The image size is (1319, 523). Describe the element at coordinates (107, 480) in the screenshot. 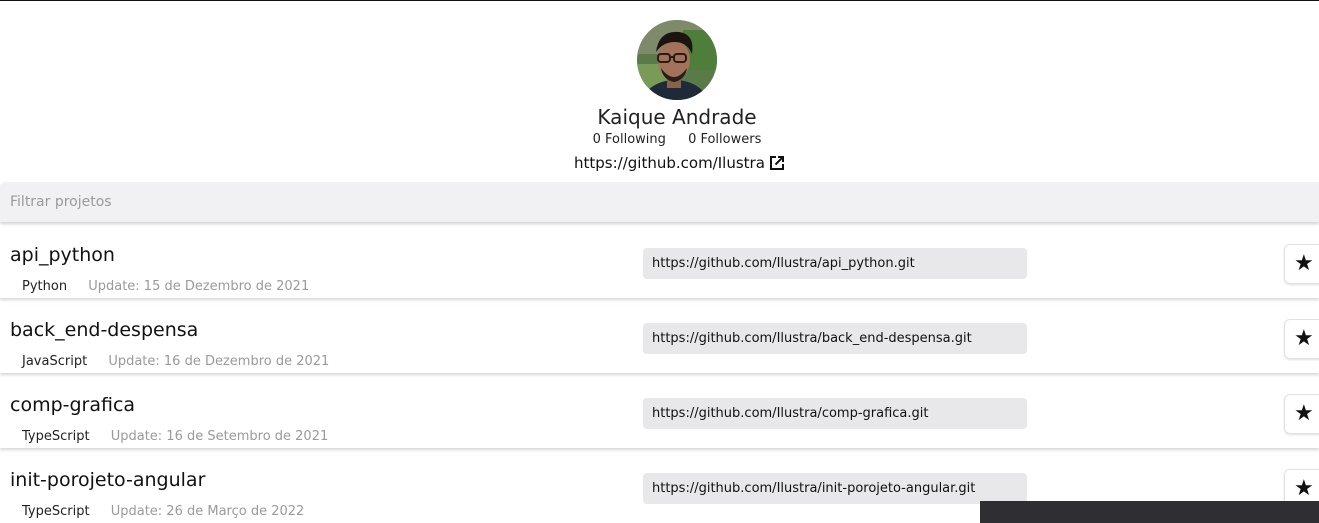

I see `repo-name: init-porojeto-angular` at that location.